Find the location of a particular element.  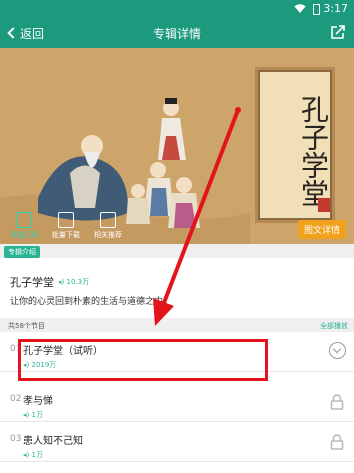

album-play-count: ◂) 10.3万 is located at coordinates (74, 282).